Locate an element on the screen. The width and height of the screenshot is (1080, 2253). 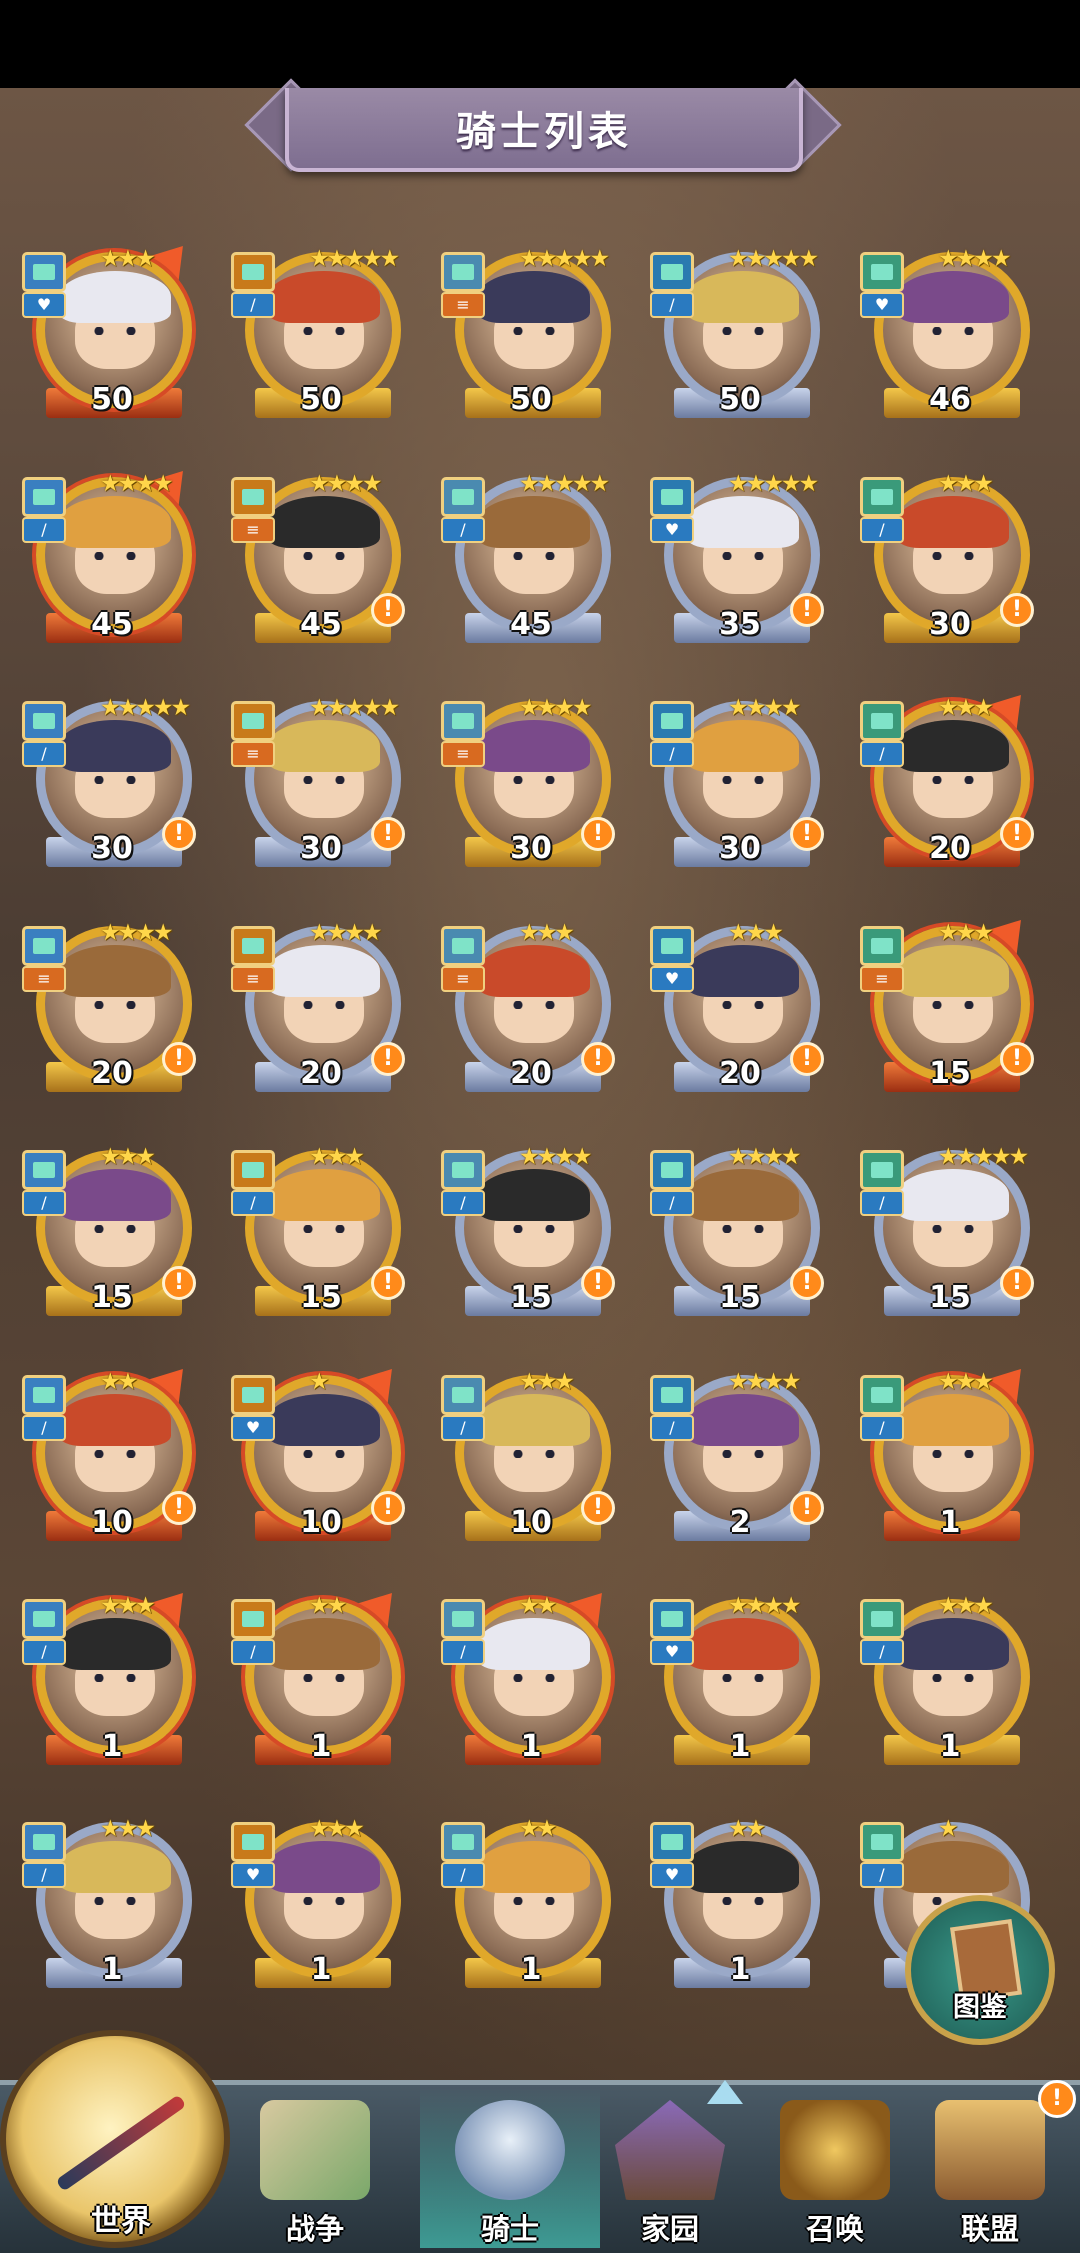
knight-card: ≡ ★★★ 15! is located at coordinates (950, 1005).